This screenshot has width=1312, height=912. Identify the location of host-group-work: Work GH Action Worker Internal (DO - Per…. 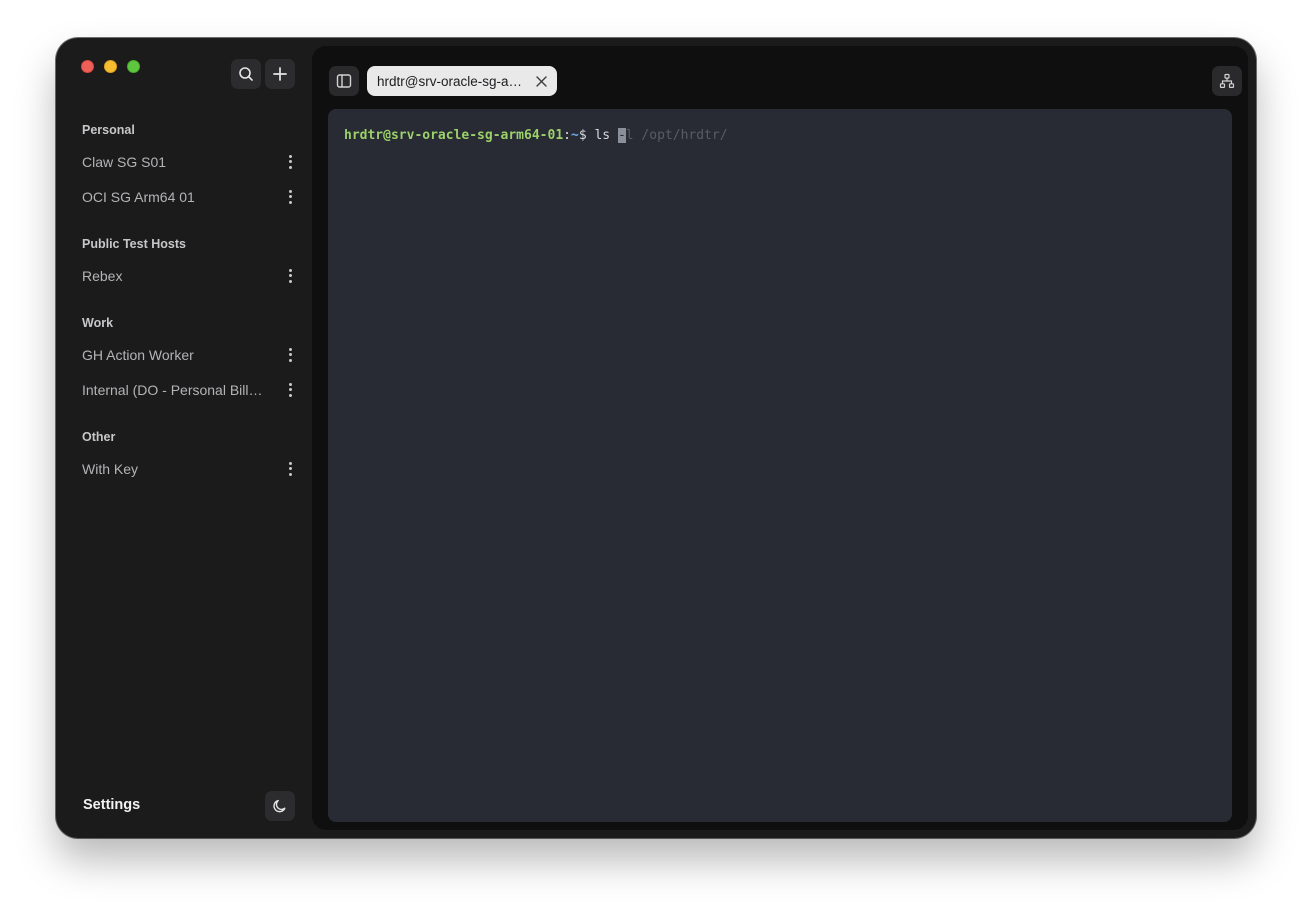
(192, 361).